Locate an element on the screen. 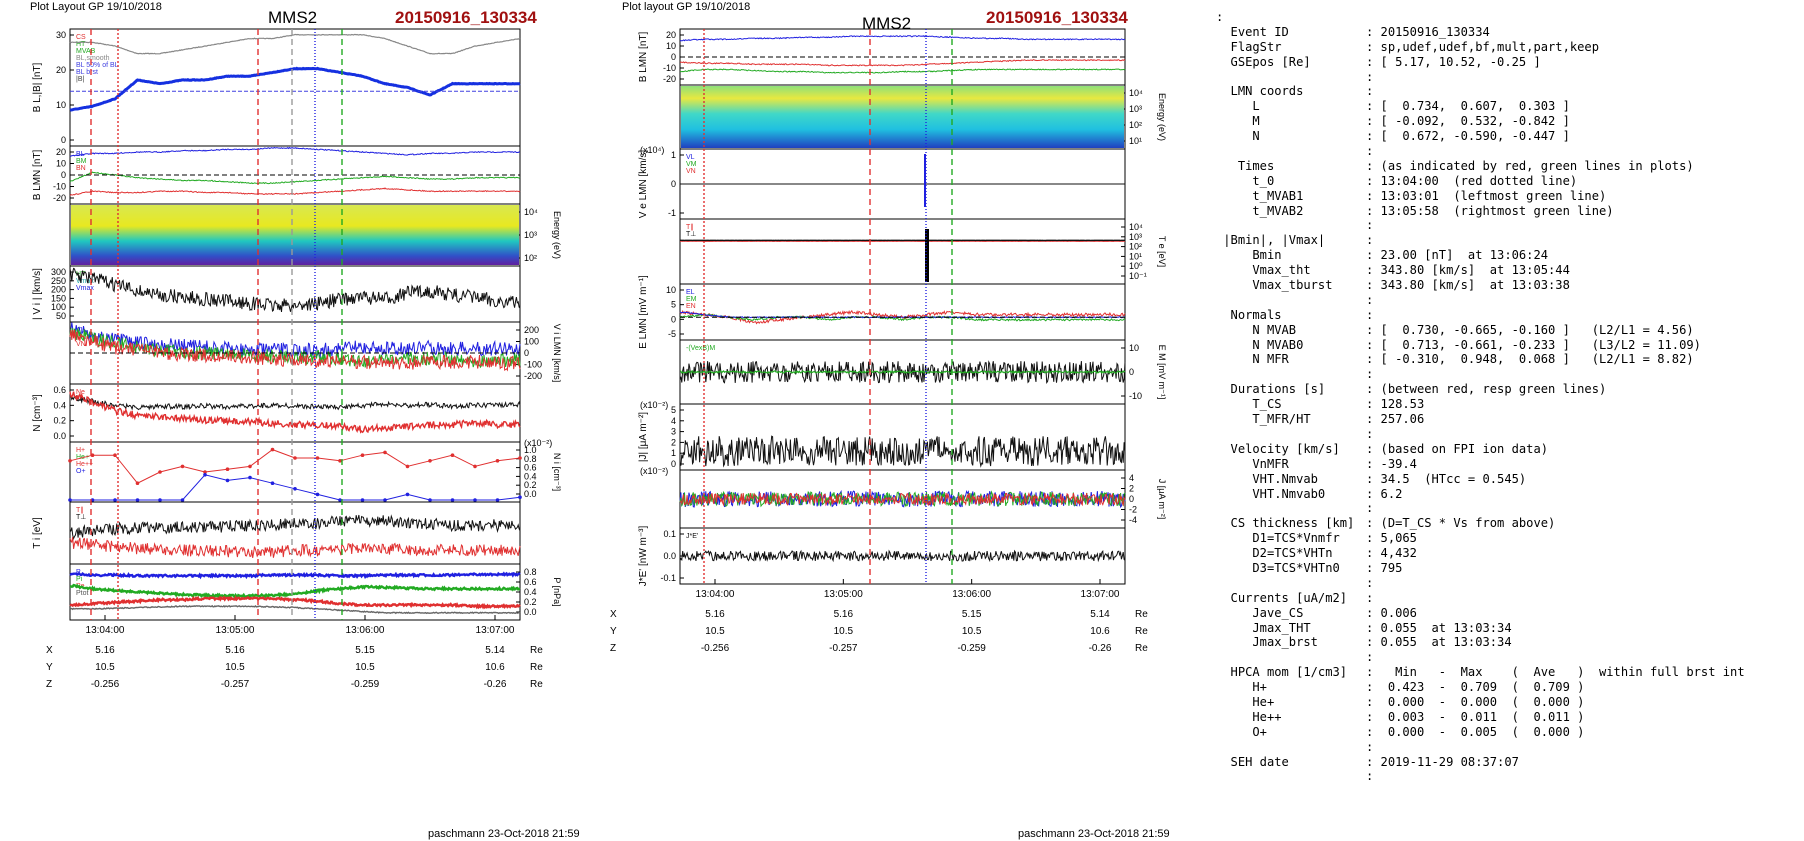  summary-key: Velocity [km/s] is located at coordinates (1278, 448).